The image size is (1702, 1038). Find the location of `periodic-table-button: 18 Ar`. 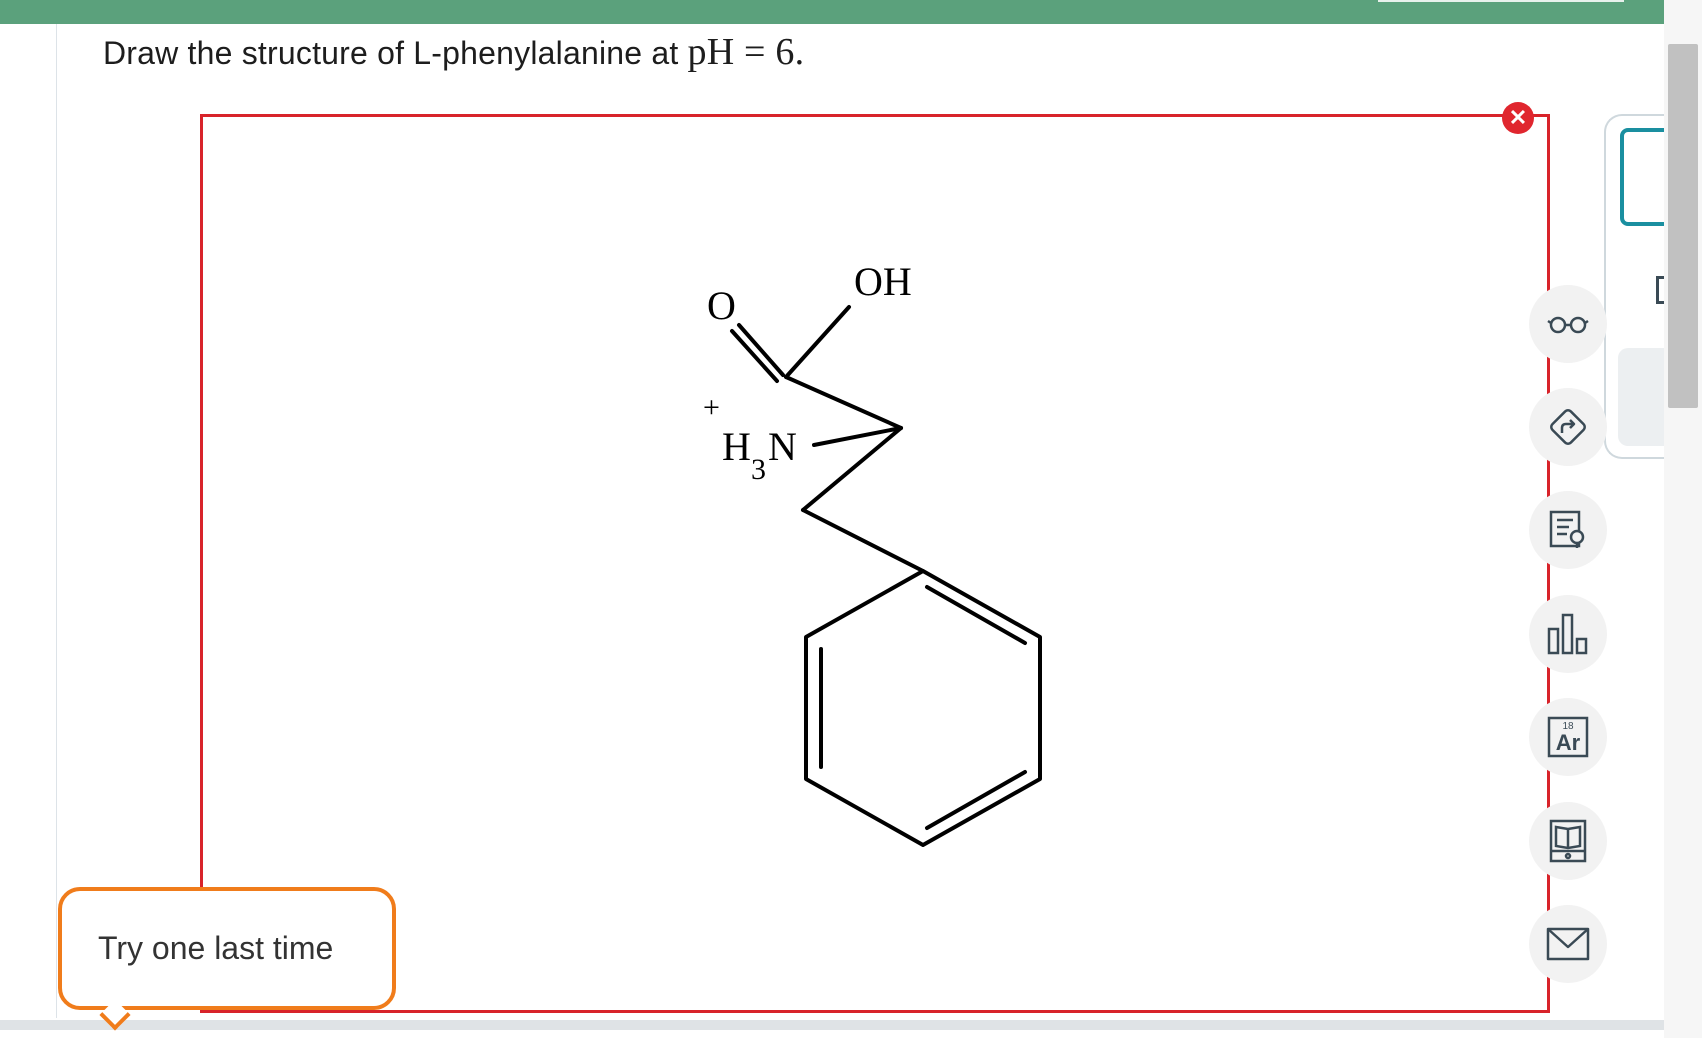

periodic-table-button: 18 Ar is located at coordinates (1568, 737).